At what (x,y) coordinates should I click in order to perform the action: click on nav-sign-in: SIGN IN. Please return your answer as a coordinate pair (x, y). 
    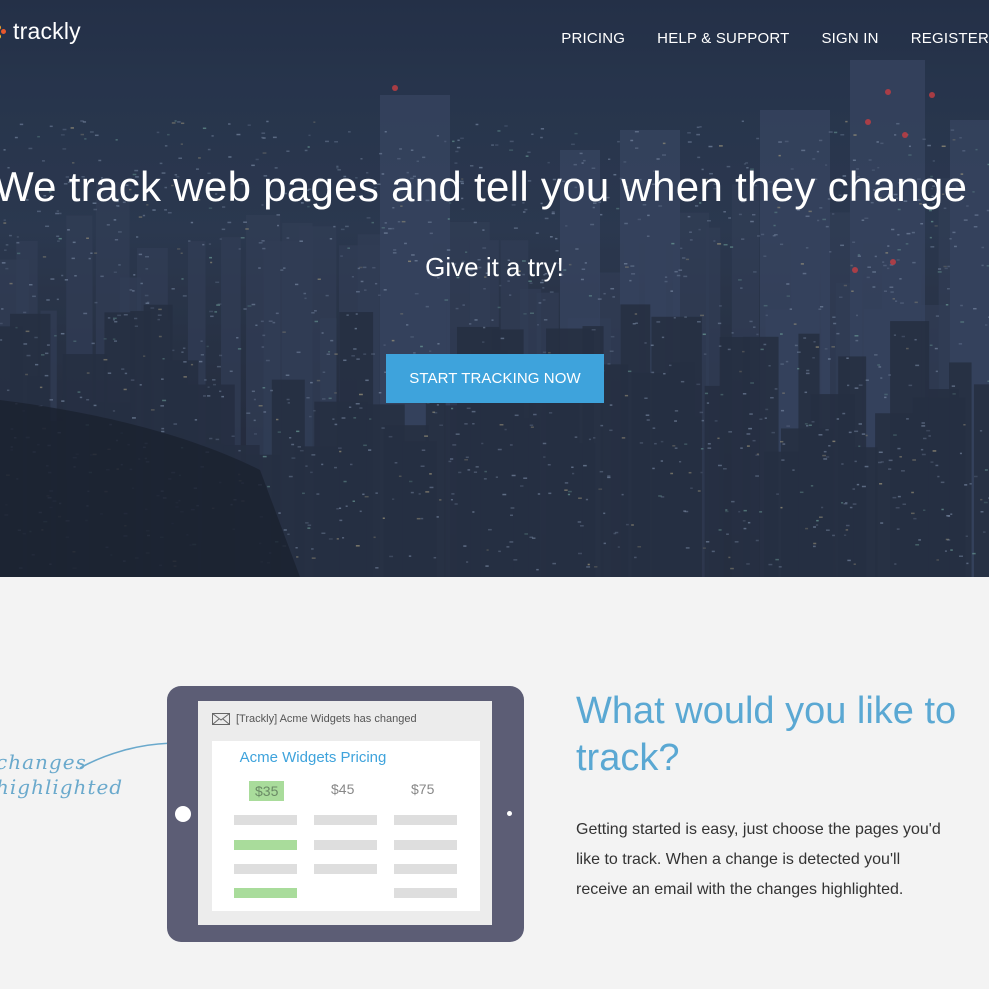
    Looking at the image, I should click on (849, 38).